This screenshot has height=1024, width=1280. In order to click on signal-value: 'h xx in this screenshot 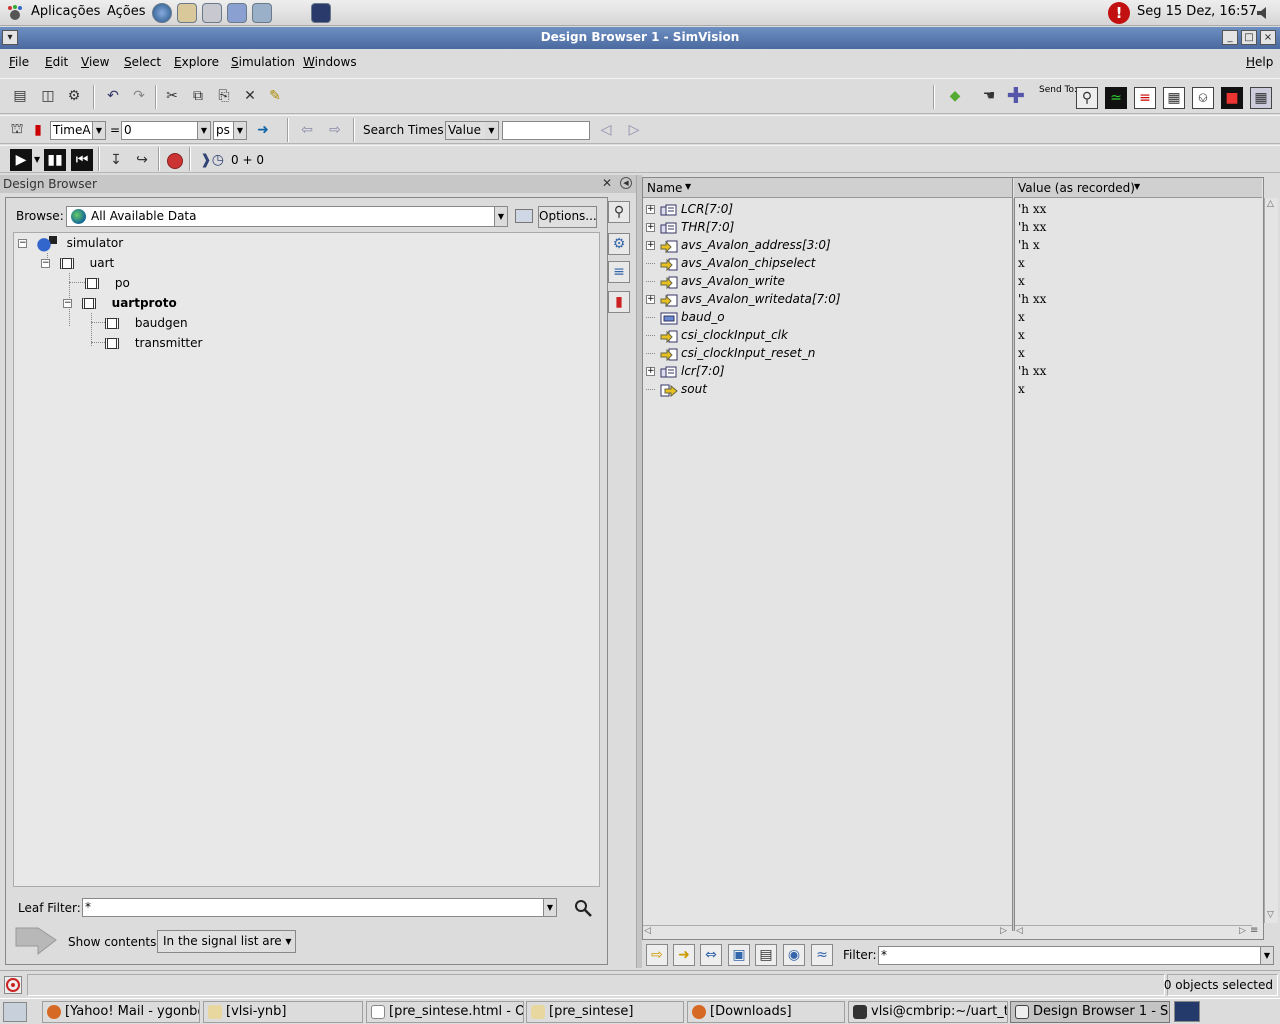, I will do `click(1032, 209)`.